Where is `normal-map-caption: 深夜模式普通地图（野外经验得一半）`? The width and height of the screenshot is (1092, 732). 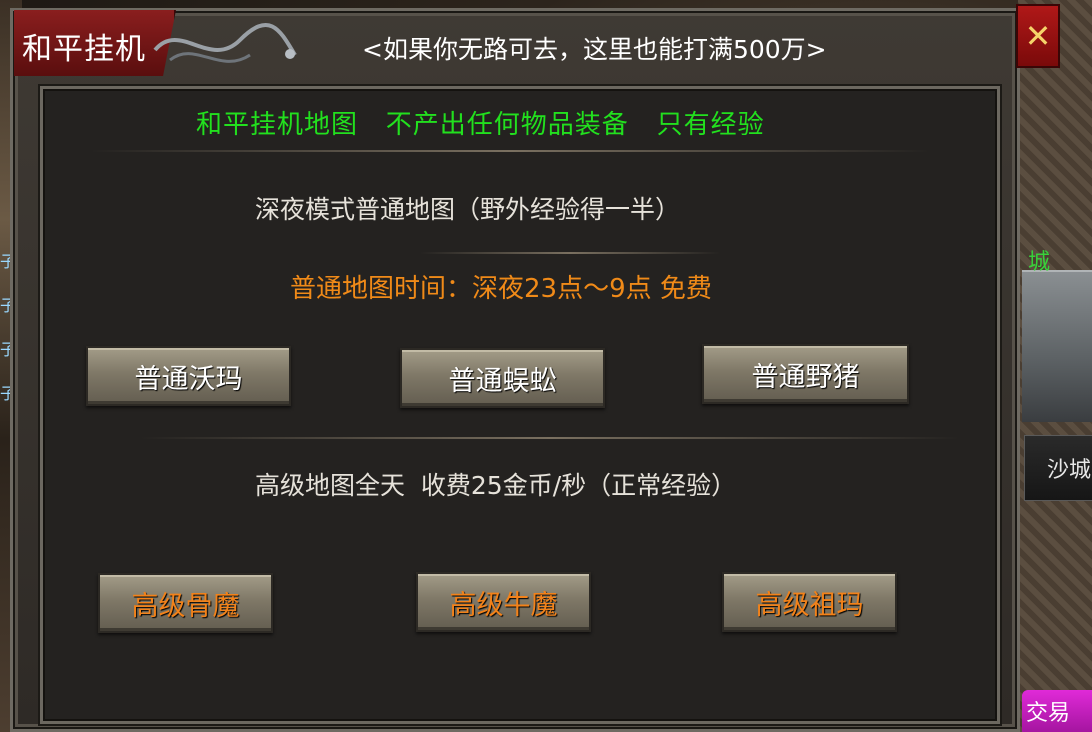 normal-map-caption: 深夜模式普通地图（野外经验得一半） is located at coordinates (468, 209).